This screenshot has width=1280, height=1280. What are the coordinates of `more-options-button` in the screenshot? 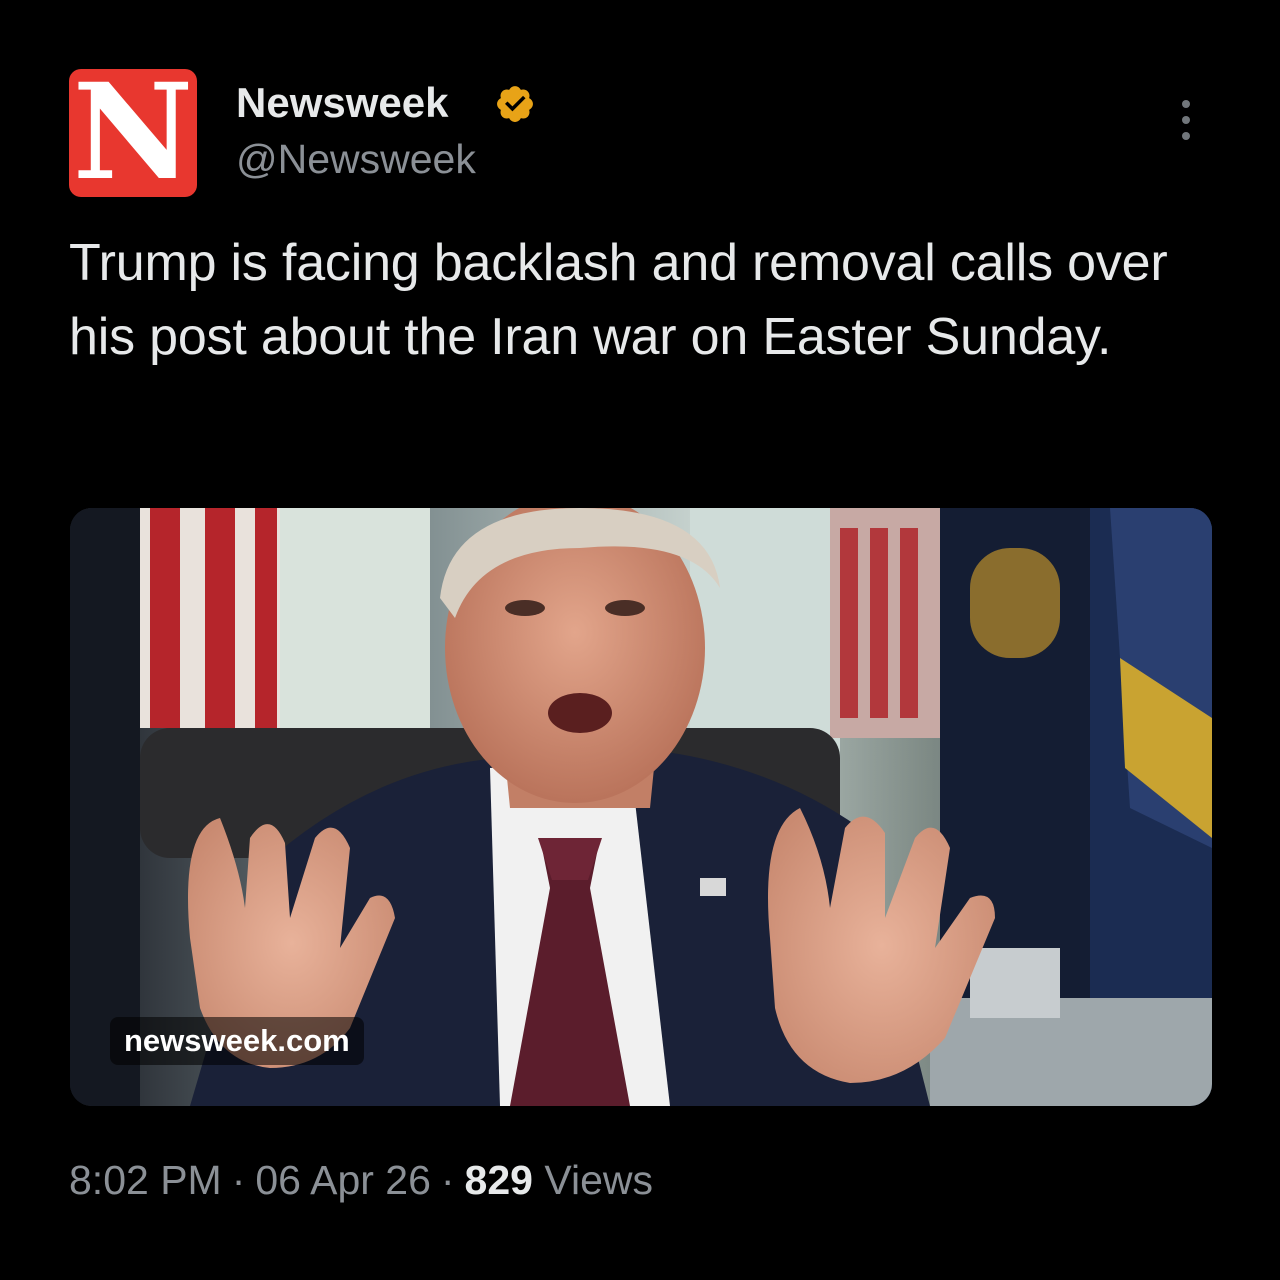 It's located at (1186, 120).